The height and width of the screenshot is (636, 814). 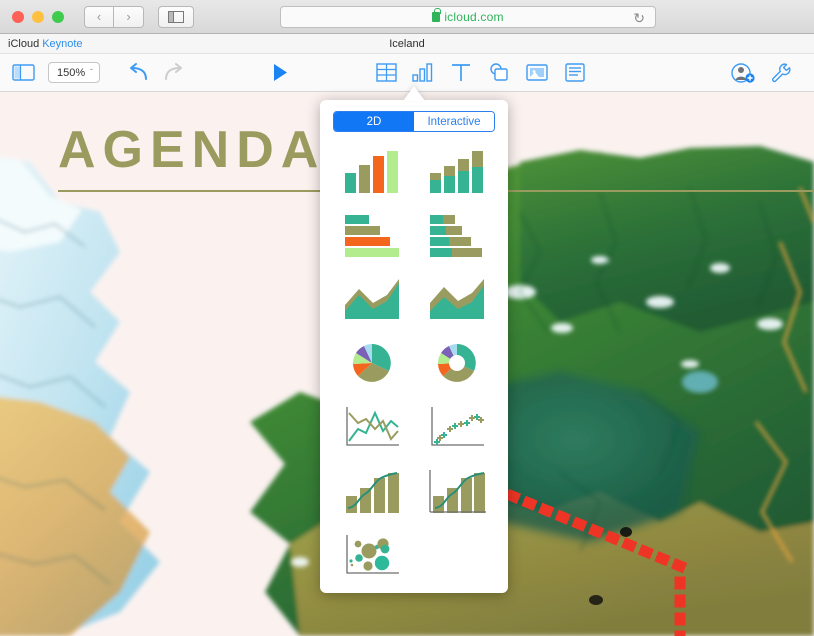 I want to click on chart-option-line, so click(x=371, y=427).